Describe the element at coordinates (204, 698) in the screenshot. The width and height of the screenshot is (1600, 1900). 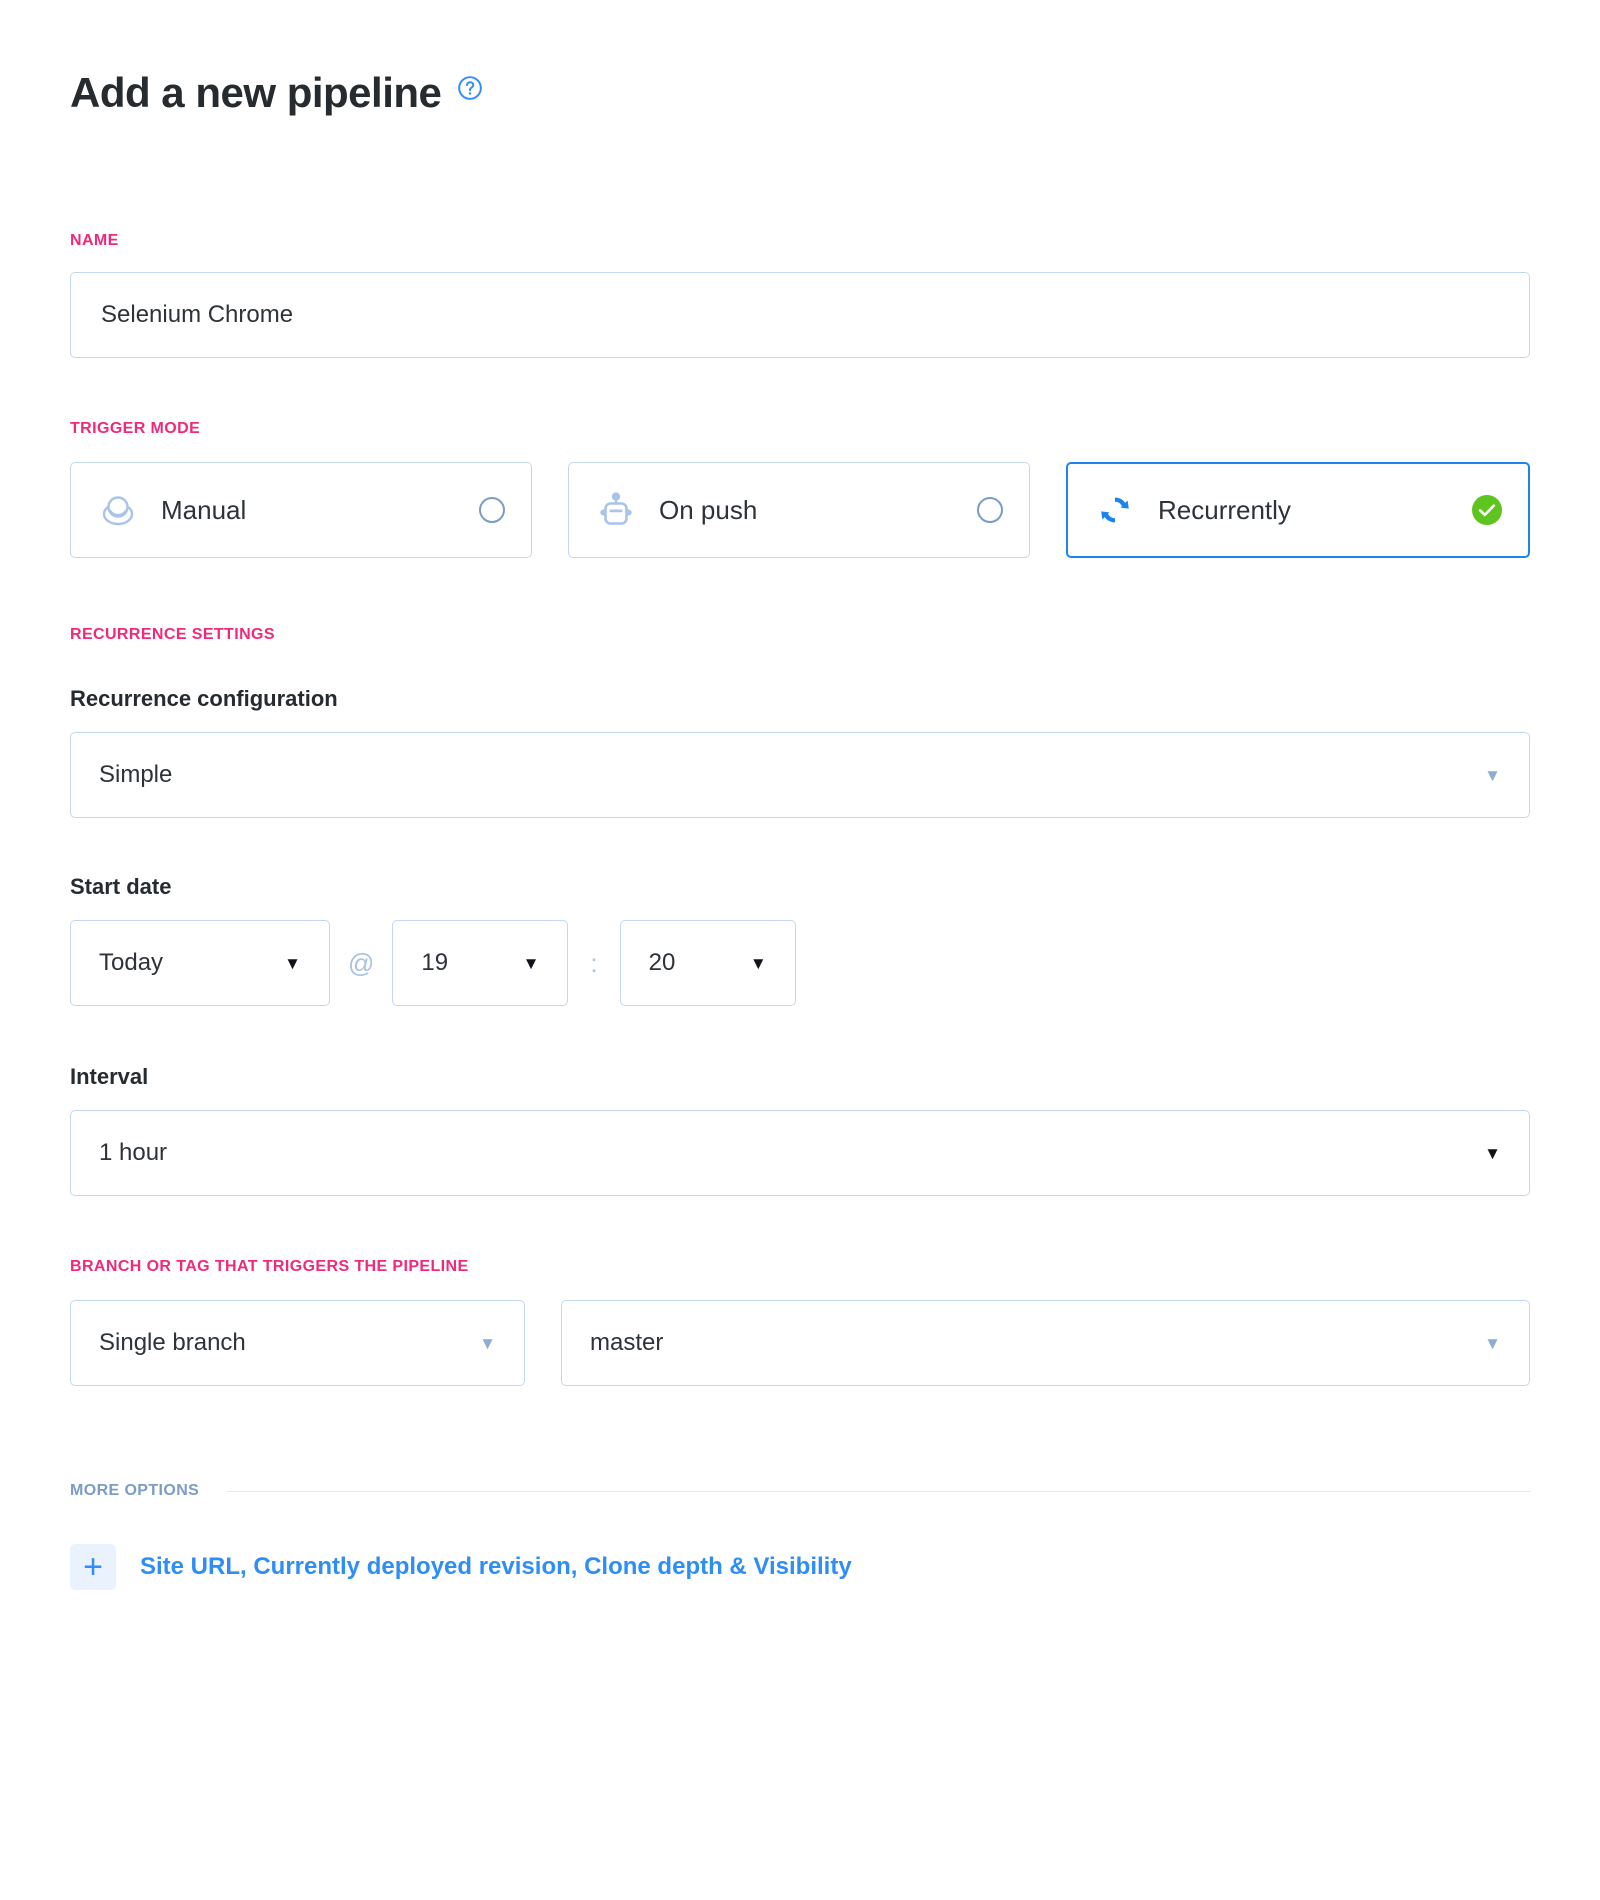
I see `recurrence-configuration-label: Recurrence configuration` at that location.